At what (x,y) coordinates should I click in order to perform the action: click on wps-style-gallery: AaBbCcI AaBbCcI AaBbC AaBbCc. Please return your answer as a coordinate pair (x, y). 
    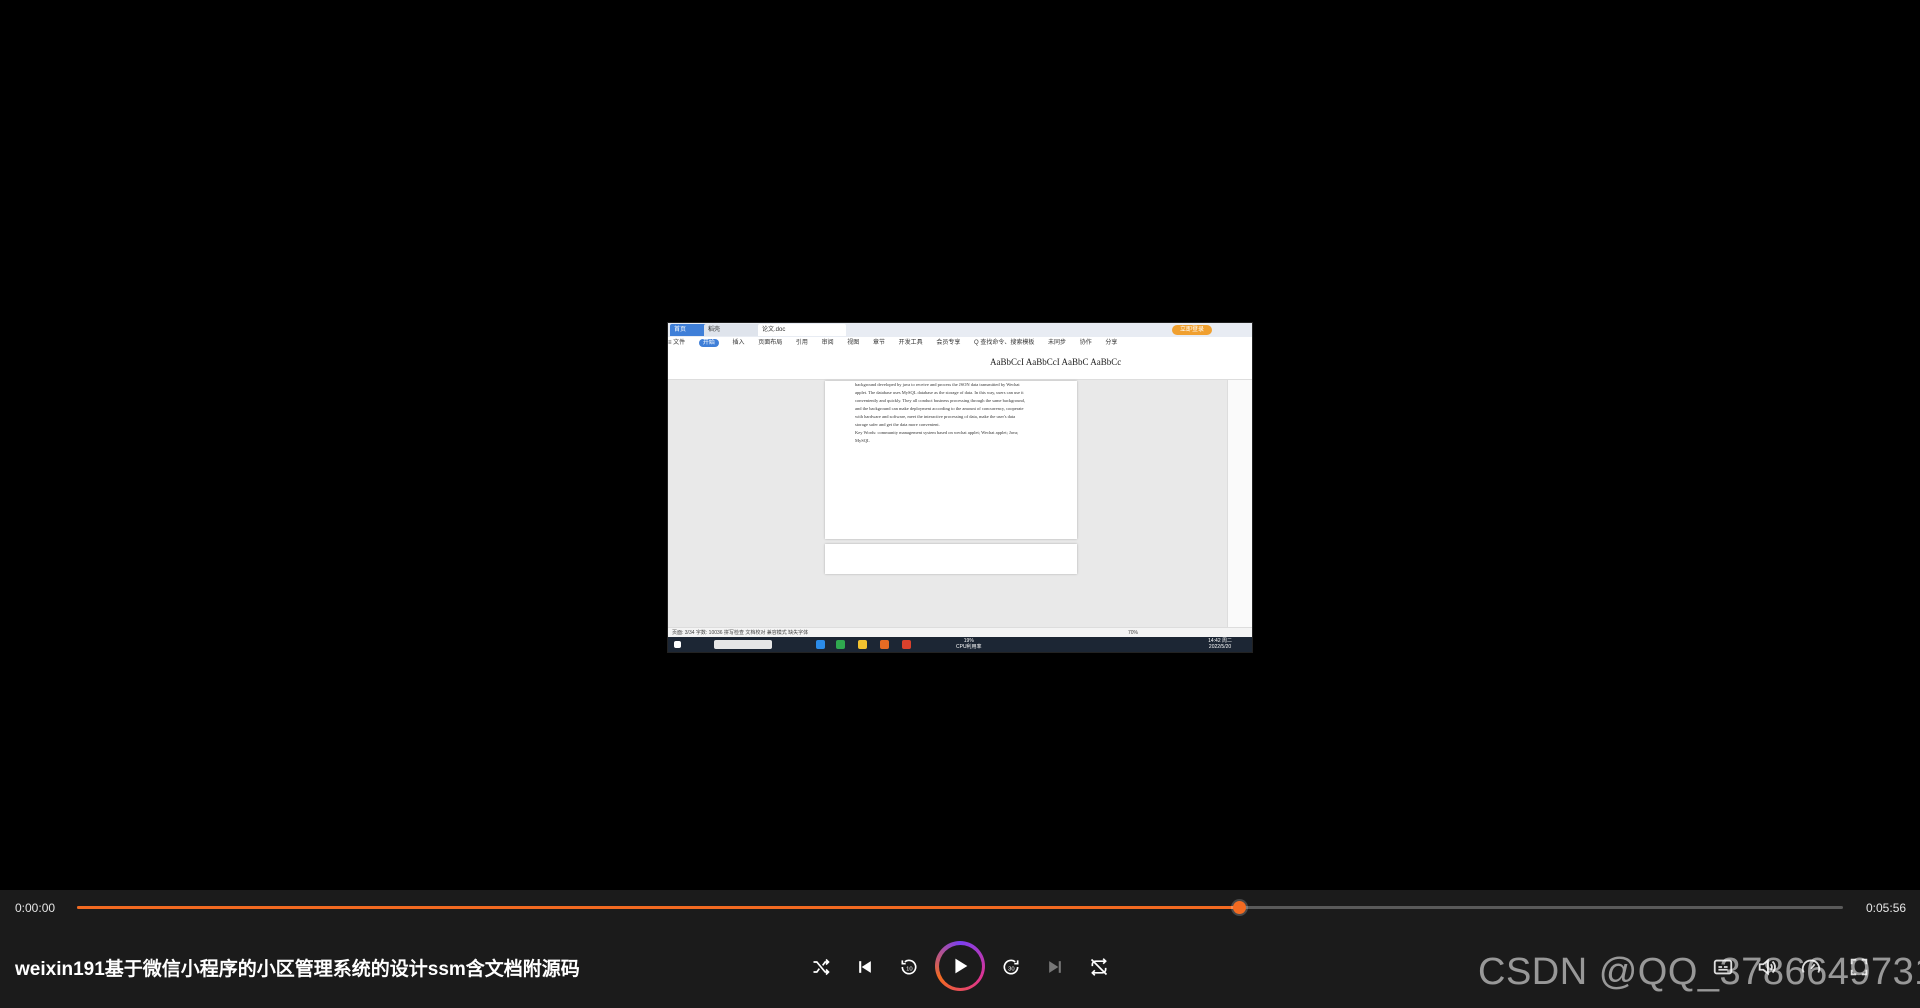
    Looking at the image, I should click on (1056, 362).